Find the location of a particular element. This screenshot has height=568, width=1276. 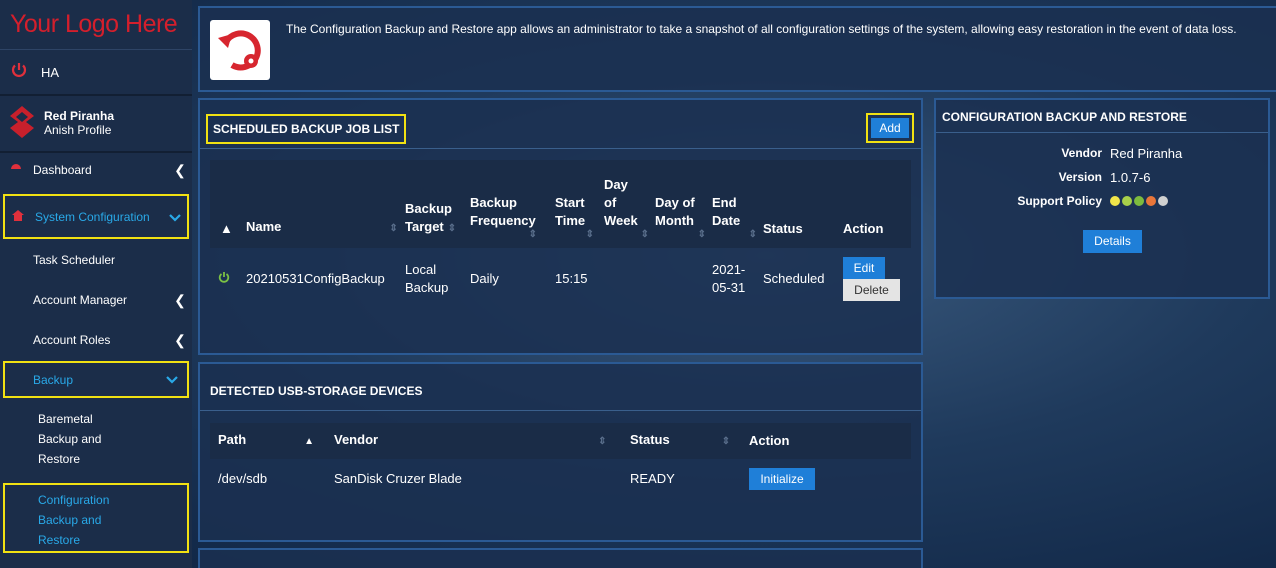

logo: Your Logo Here is located at coordinates (96, 25).